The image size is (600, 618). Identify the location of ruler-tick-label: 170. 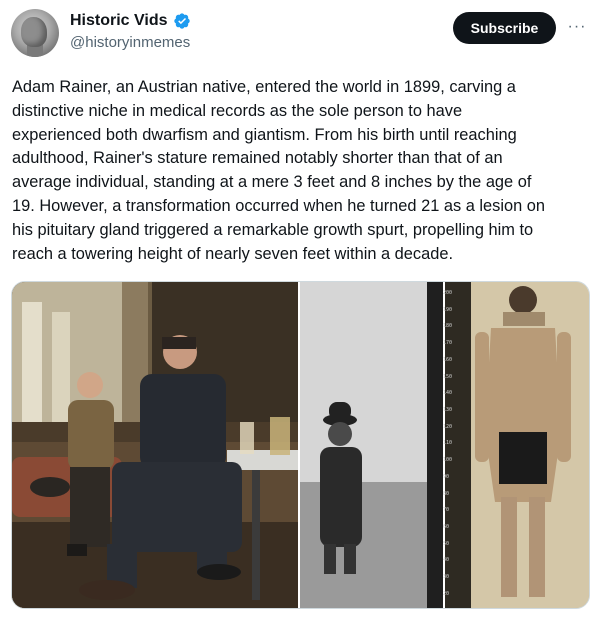
(448, 343).